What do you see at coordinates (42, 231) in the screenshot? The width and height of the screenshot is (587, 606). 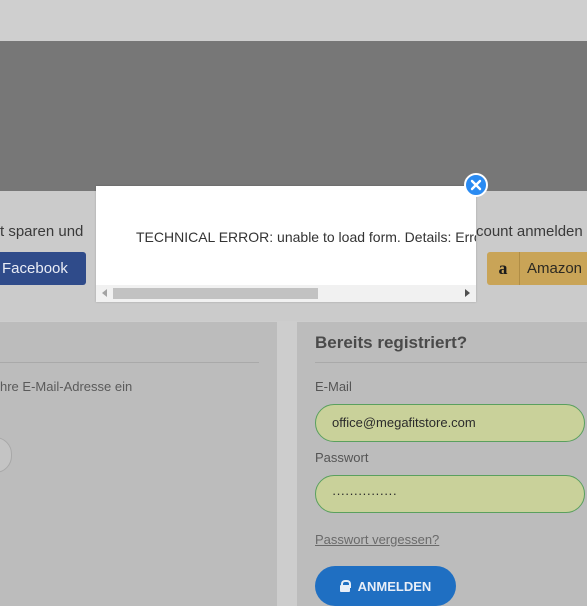 I see `promo-text-left: t sparen und` at bounding box center [42, 231].